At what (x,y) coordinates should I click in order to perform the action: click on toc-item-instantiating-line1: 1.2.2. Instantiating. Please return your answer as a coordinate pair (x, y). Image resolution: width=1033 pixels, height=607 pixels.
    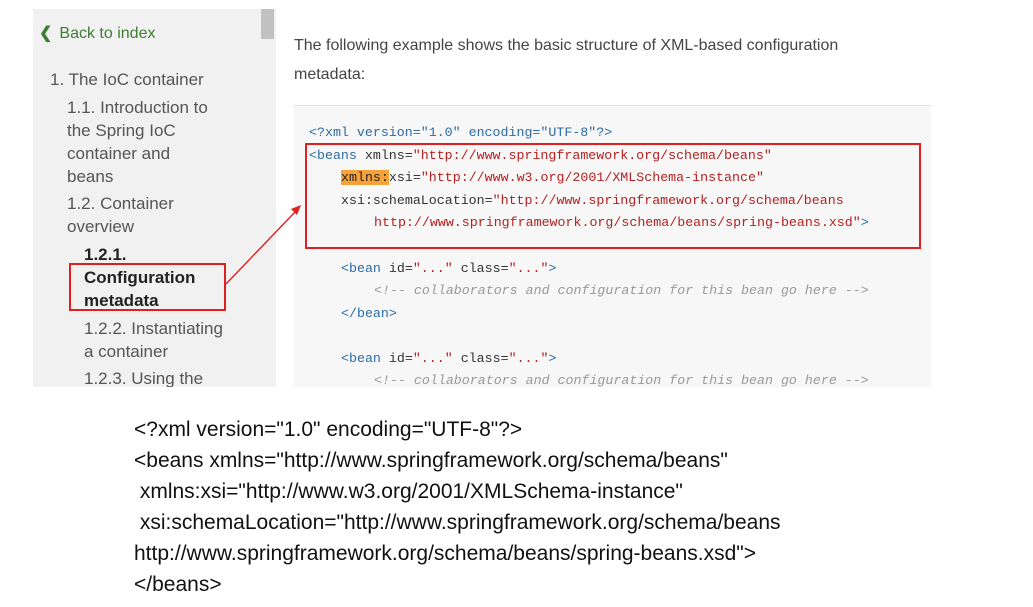
    Looking at the image, I should click on (153, 328).